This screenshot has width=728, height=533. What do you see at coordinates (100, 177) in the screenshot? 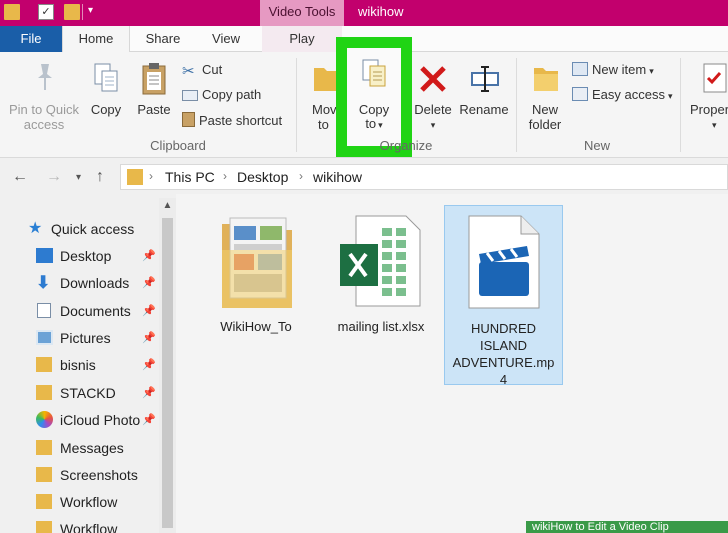
I see `up-arrow-icon: ↑` at bounding box center [100, 177].